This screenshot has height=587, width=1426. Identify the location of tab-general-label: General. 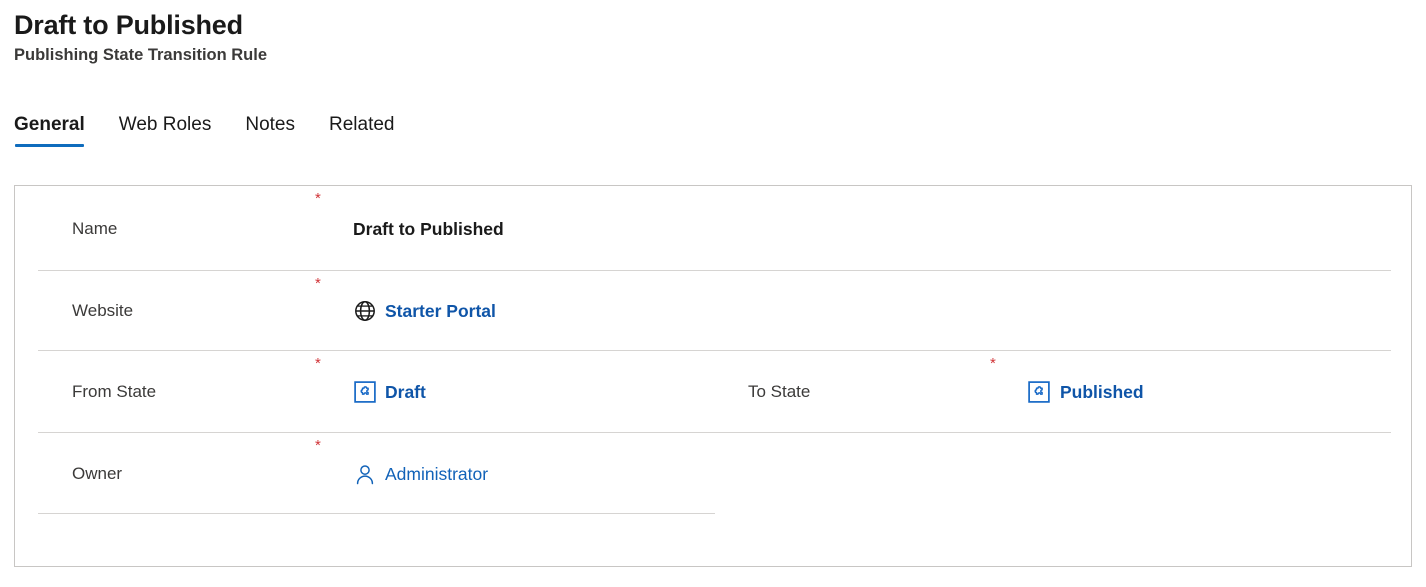
(49, 124).